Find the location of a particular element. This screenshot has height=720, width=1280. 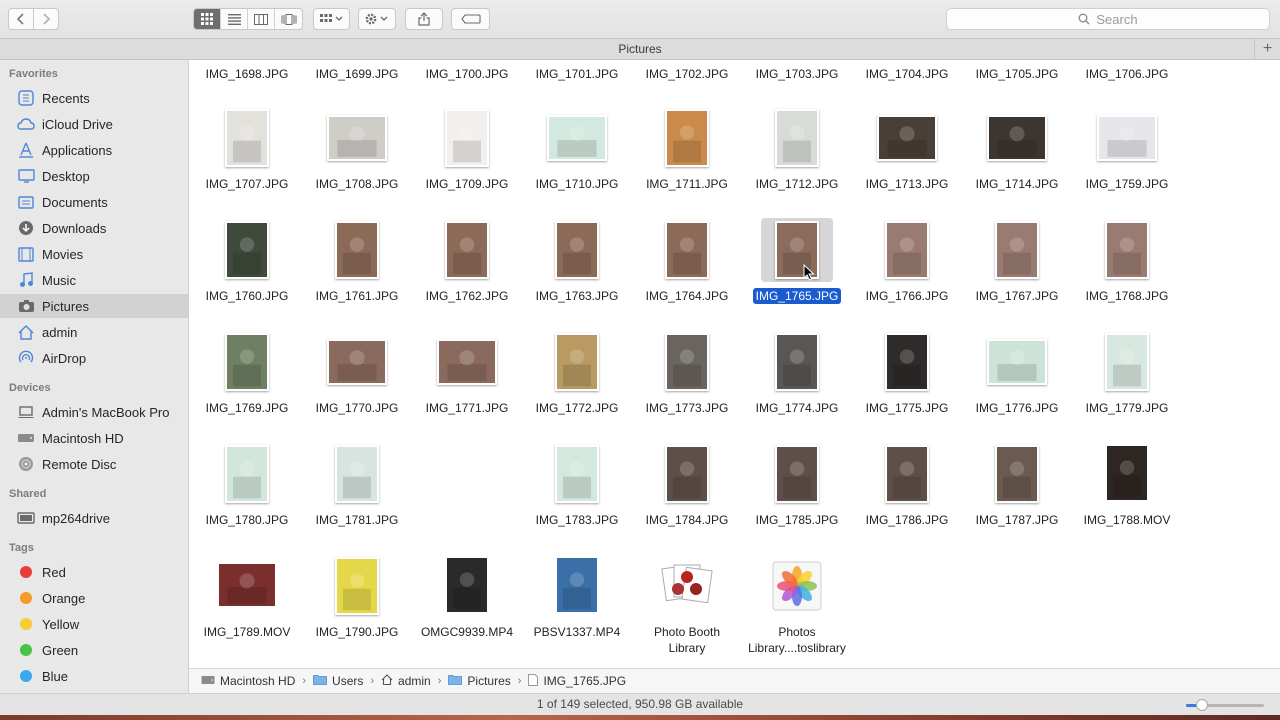

file-item: IMG_1764.JPG is located at coordinates (687, 273).